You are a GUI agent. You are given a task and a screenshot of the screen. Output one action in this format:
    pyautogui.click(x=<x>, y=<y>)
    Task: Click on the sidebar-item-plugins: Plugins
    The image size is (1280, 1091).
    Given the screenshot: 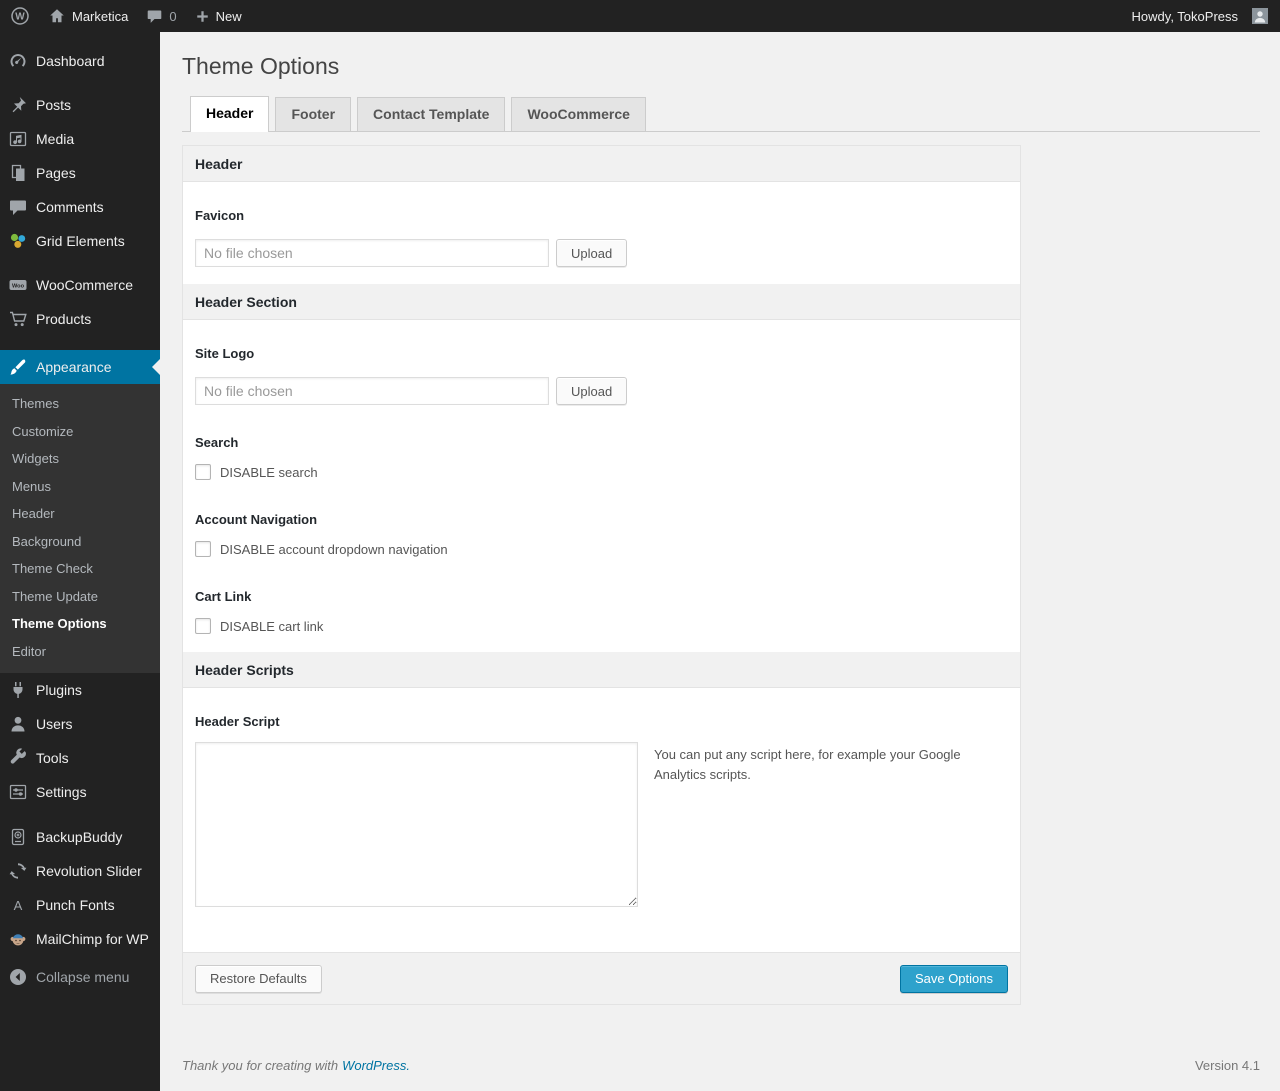 What is the action you would take?
    pyautogui.click(x=80, y=690)
    